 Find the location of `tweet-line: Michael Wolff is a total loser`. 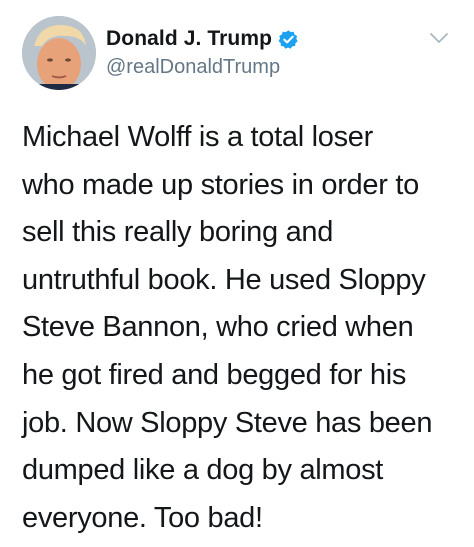

tweet-line: Michael Wolff is a total loser is located at coordinates (197, 137).